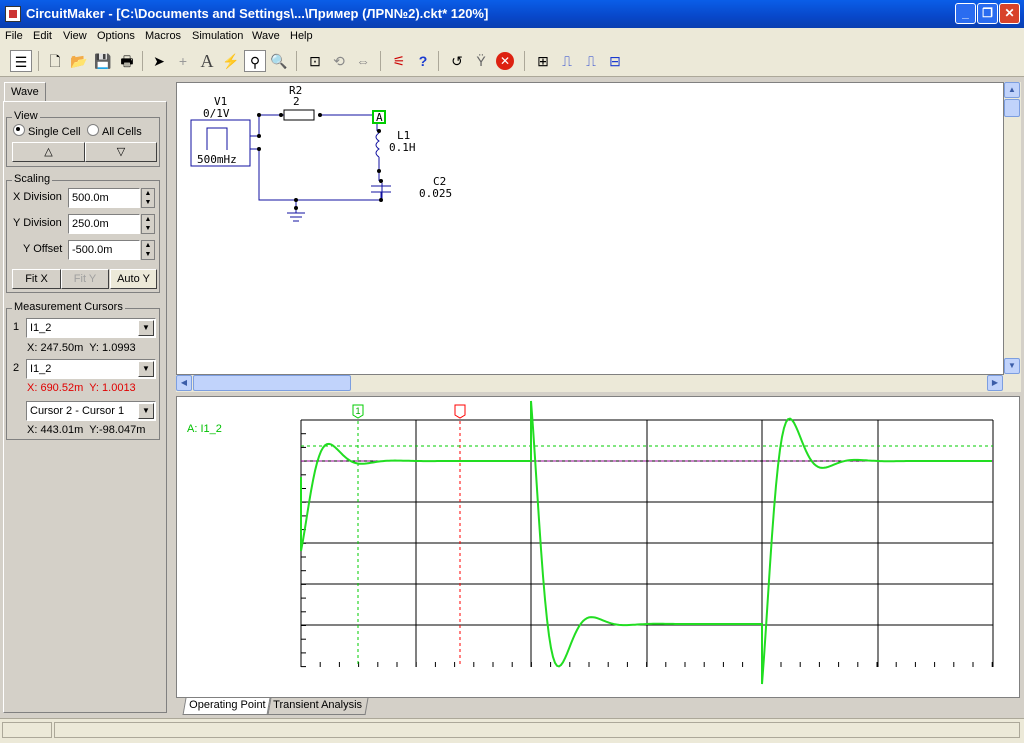  I want to click on rotate-icon: ⟲, so click(339, 61).